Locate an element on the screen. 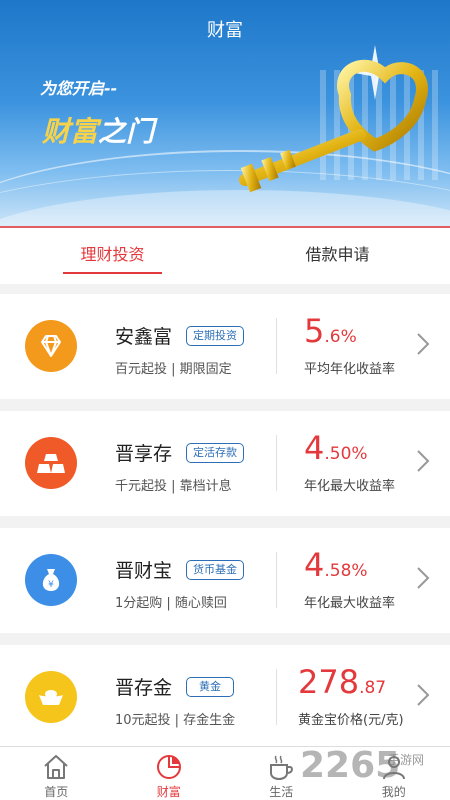  pie-chart-icon is located at coordinates (168, 767).